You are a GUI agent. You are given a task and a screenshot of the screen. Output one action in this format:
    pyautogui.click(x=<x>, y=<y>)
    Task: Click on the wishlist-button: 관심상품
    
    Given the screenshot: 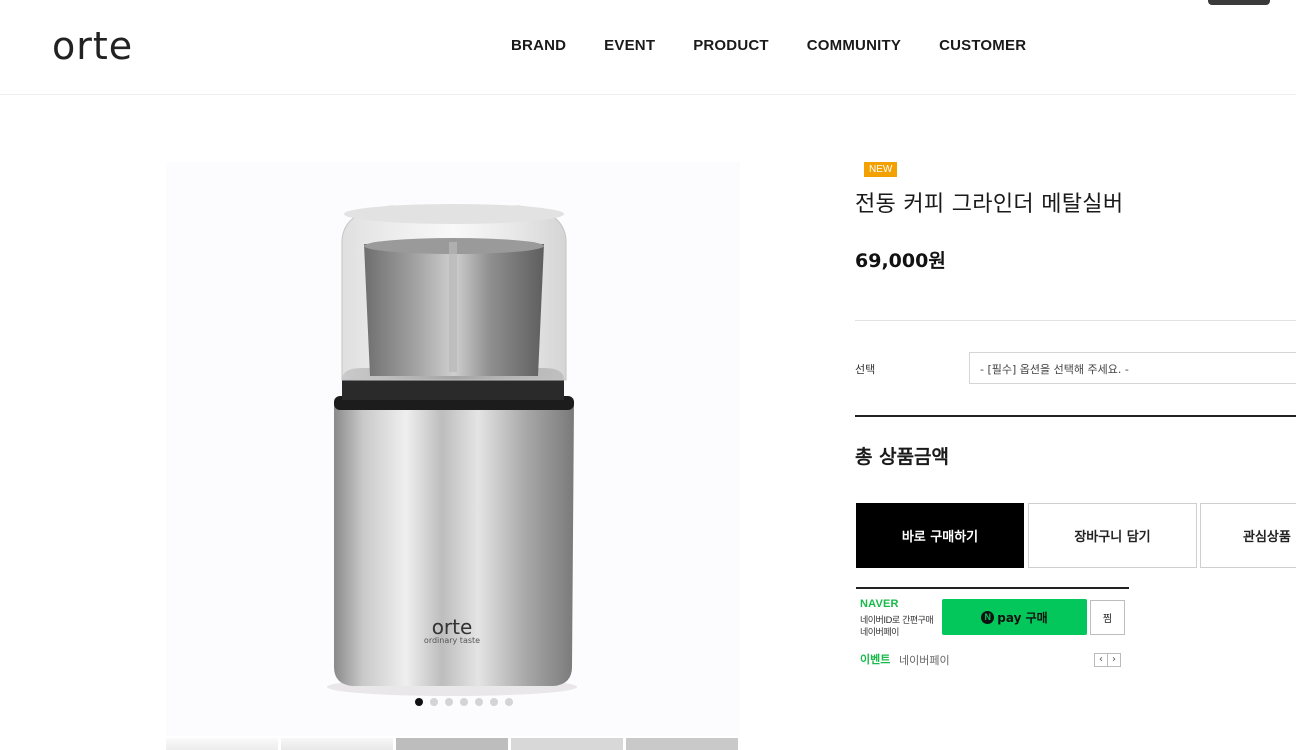 What is the action you would take?
    pyautogui.click(x=1248, y=535)
    